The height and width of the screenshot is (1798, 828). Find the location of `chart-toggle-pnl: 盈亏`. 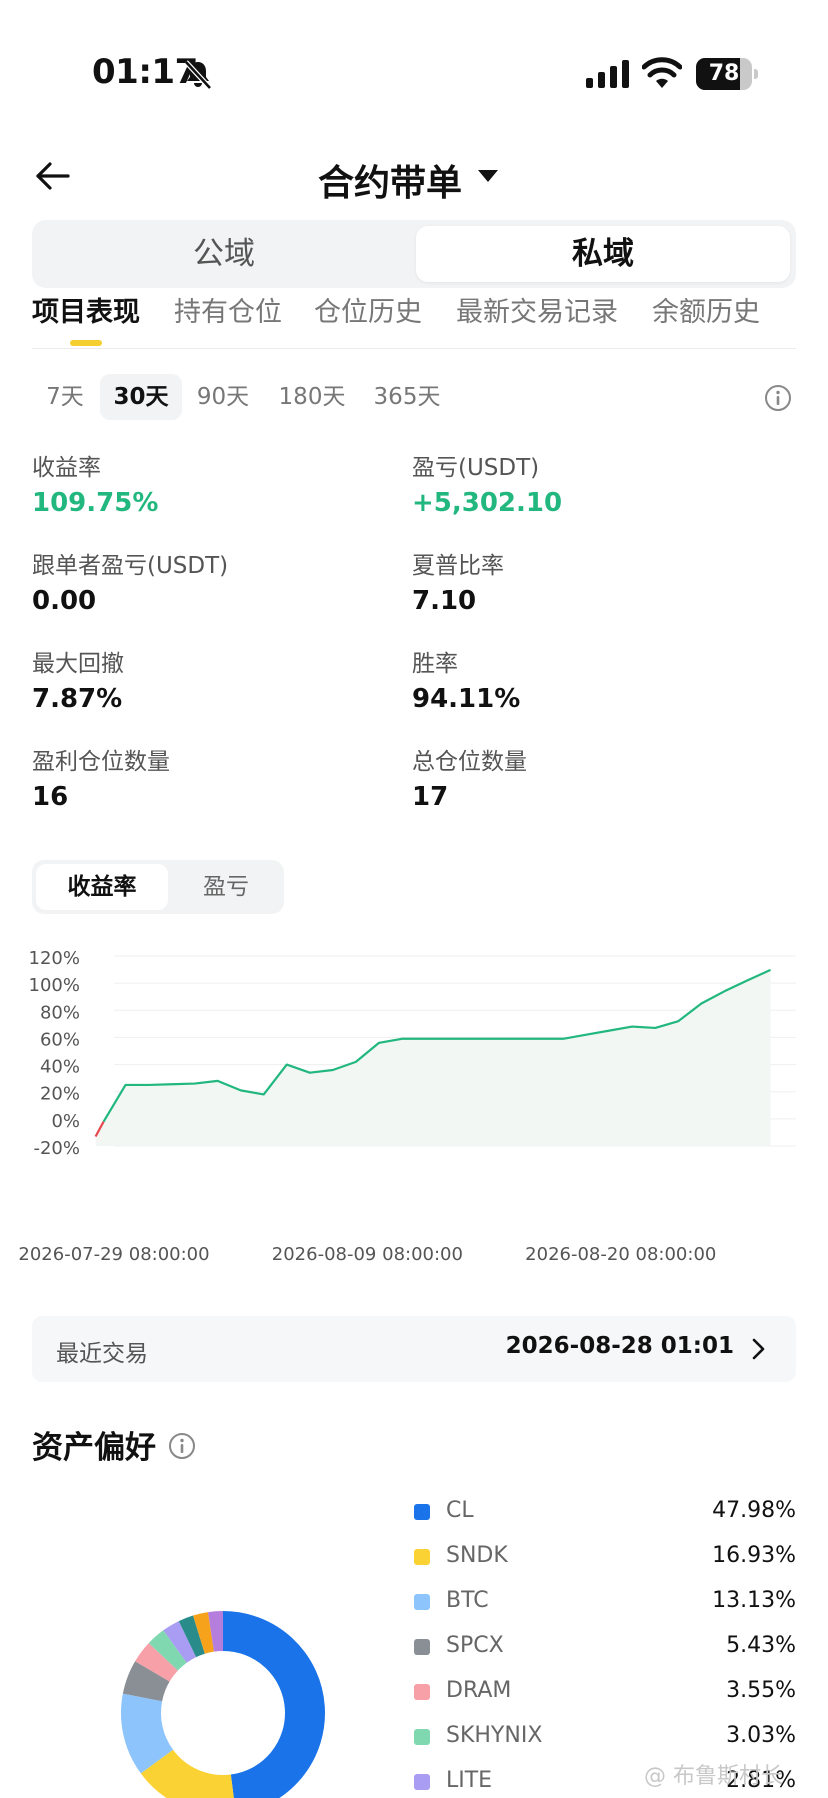

chart-toggle-pnl: 盈亏 is located at coordinates (226, 887).